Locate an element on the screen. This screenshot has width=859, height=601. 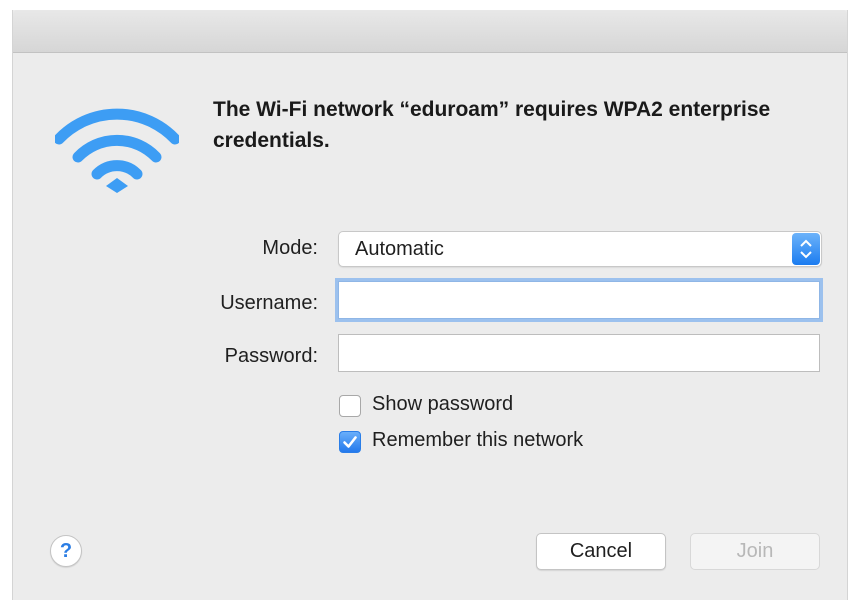
title-bar is located at coordinates (430, 31).